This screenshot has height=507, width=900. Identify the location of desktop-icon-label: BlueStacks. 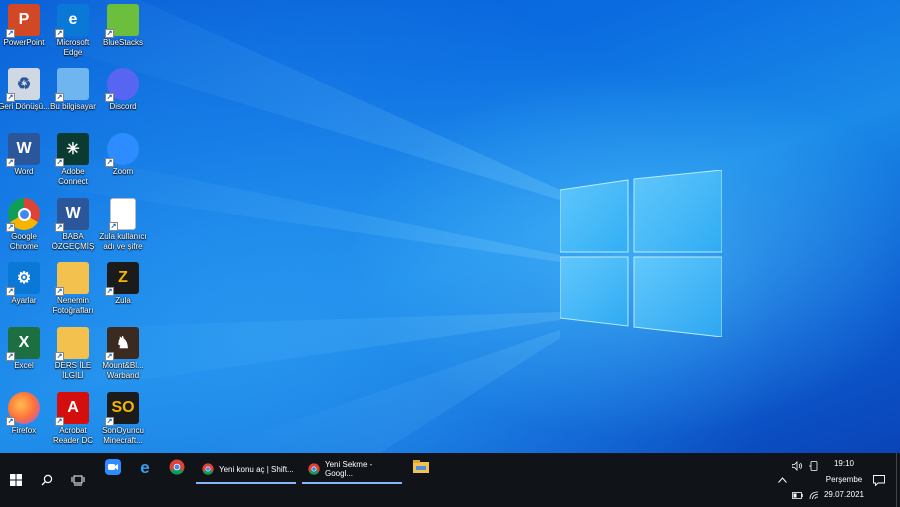
(123, 42).